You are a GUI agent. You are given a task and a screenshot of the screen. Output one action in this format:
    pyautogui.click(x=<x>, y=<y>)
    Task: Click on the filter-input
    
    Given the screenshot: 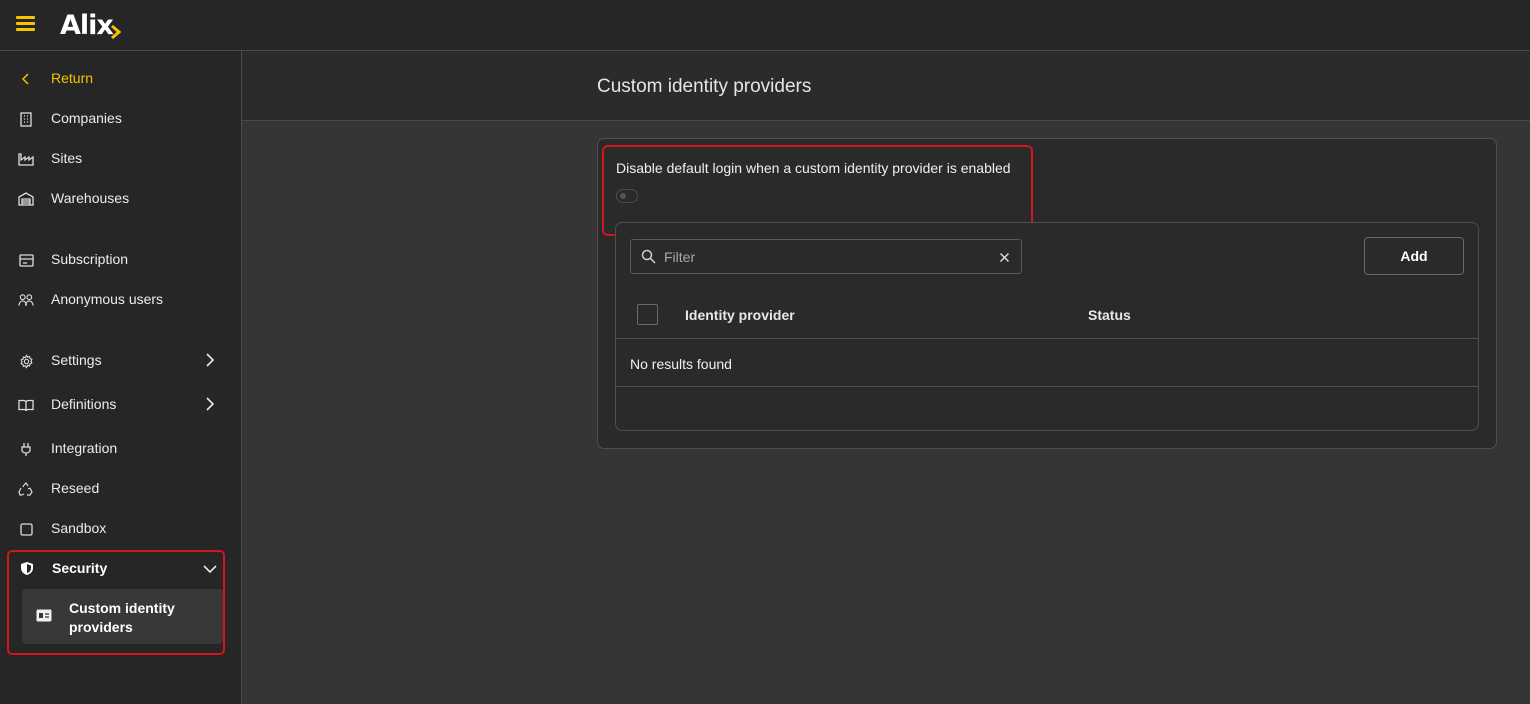 What is the action you would take?
    pyautogui.click(x=824, y=257)
    